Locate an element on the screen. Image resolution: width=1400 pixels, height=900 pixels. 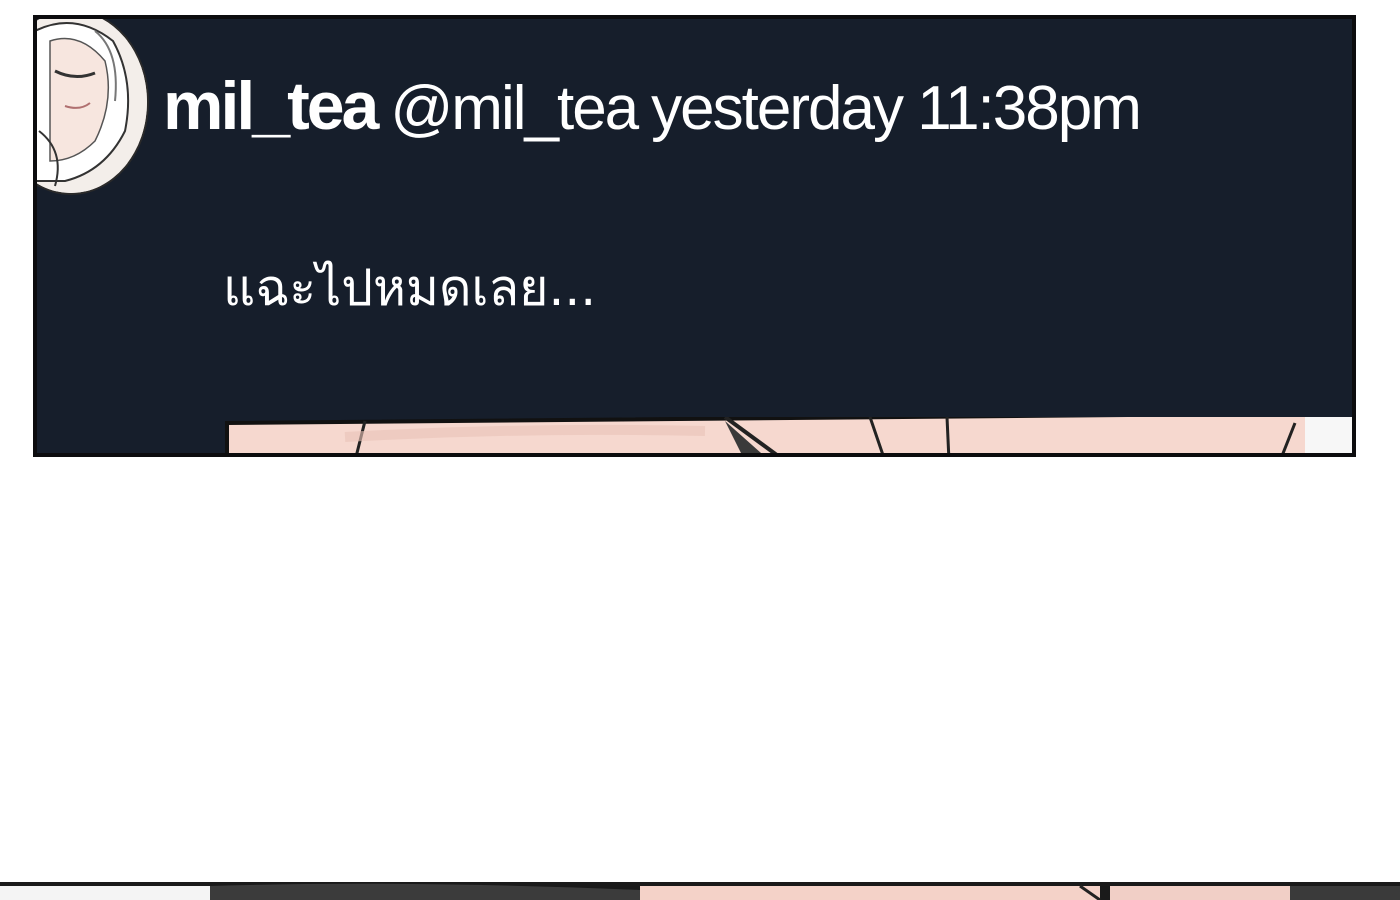
display-name: mil_tea is located at coordinates (271, 106).